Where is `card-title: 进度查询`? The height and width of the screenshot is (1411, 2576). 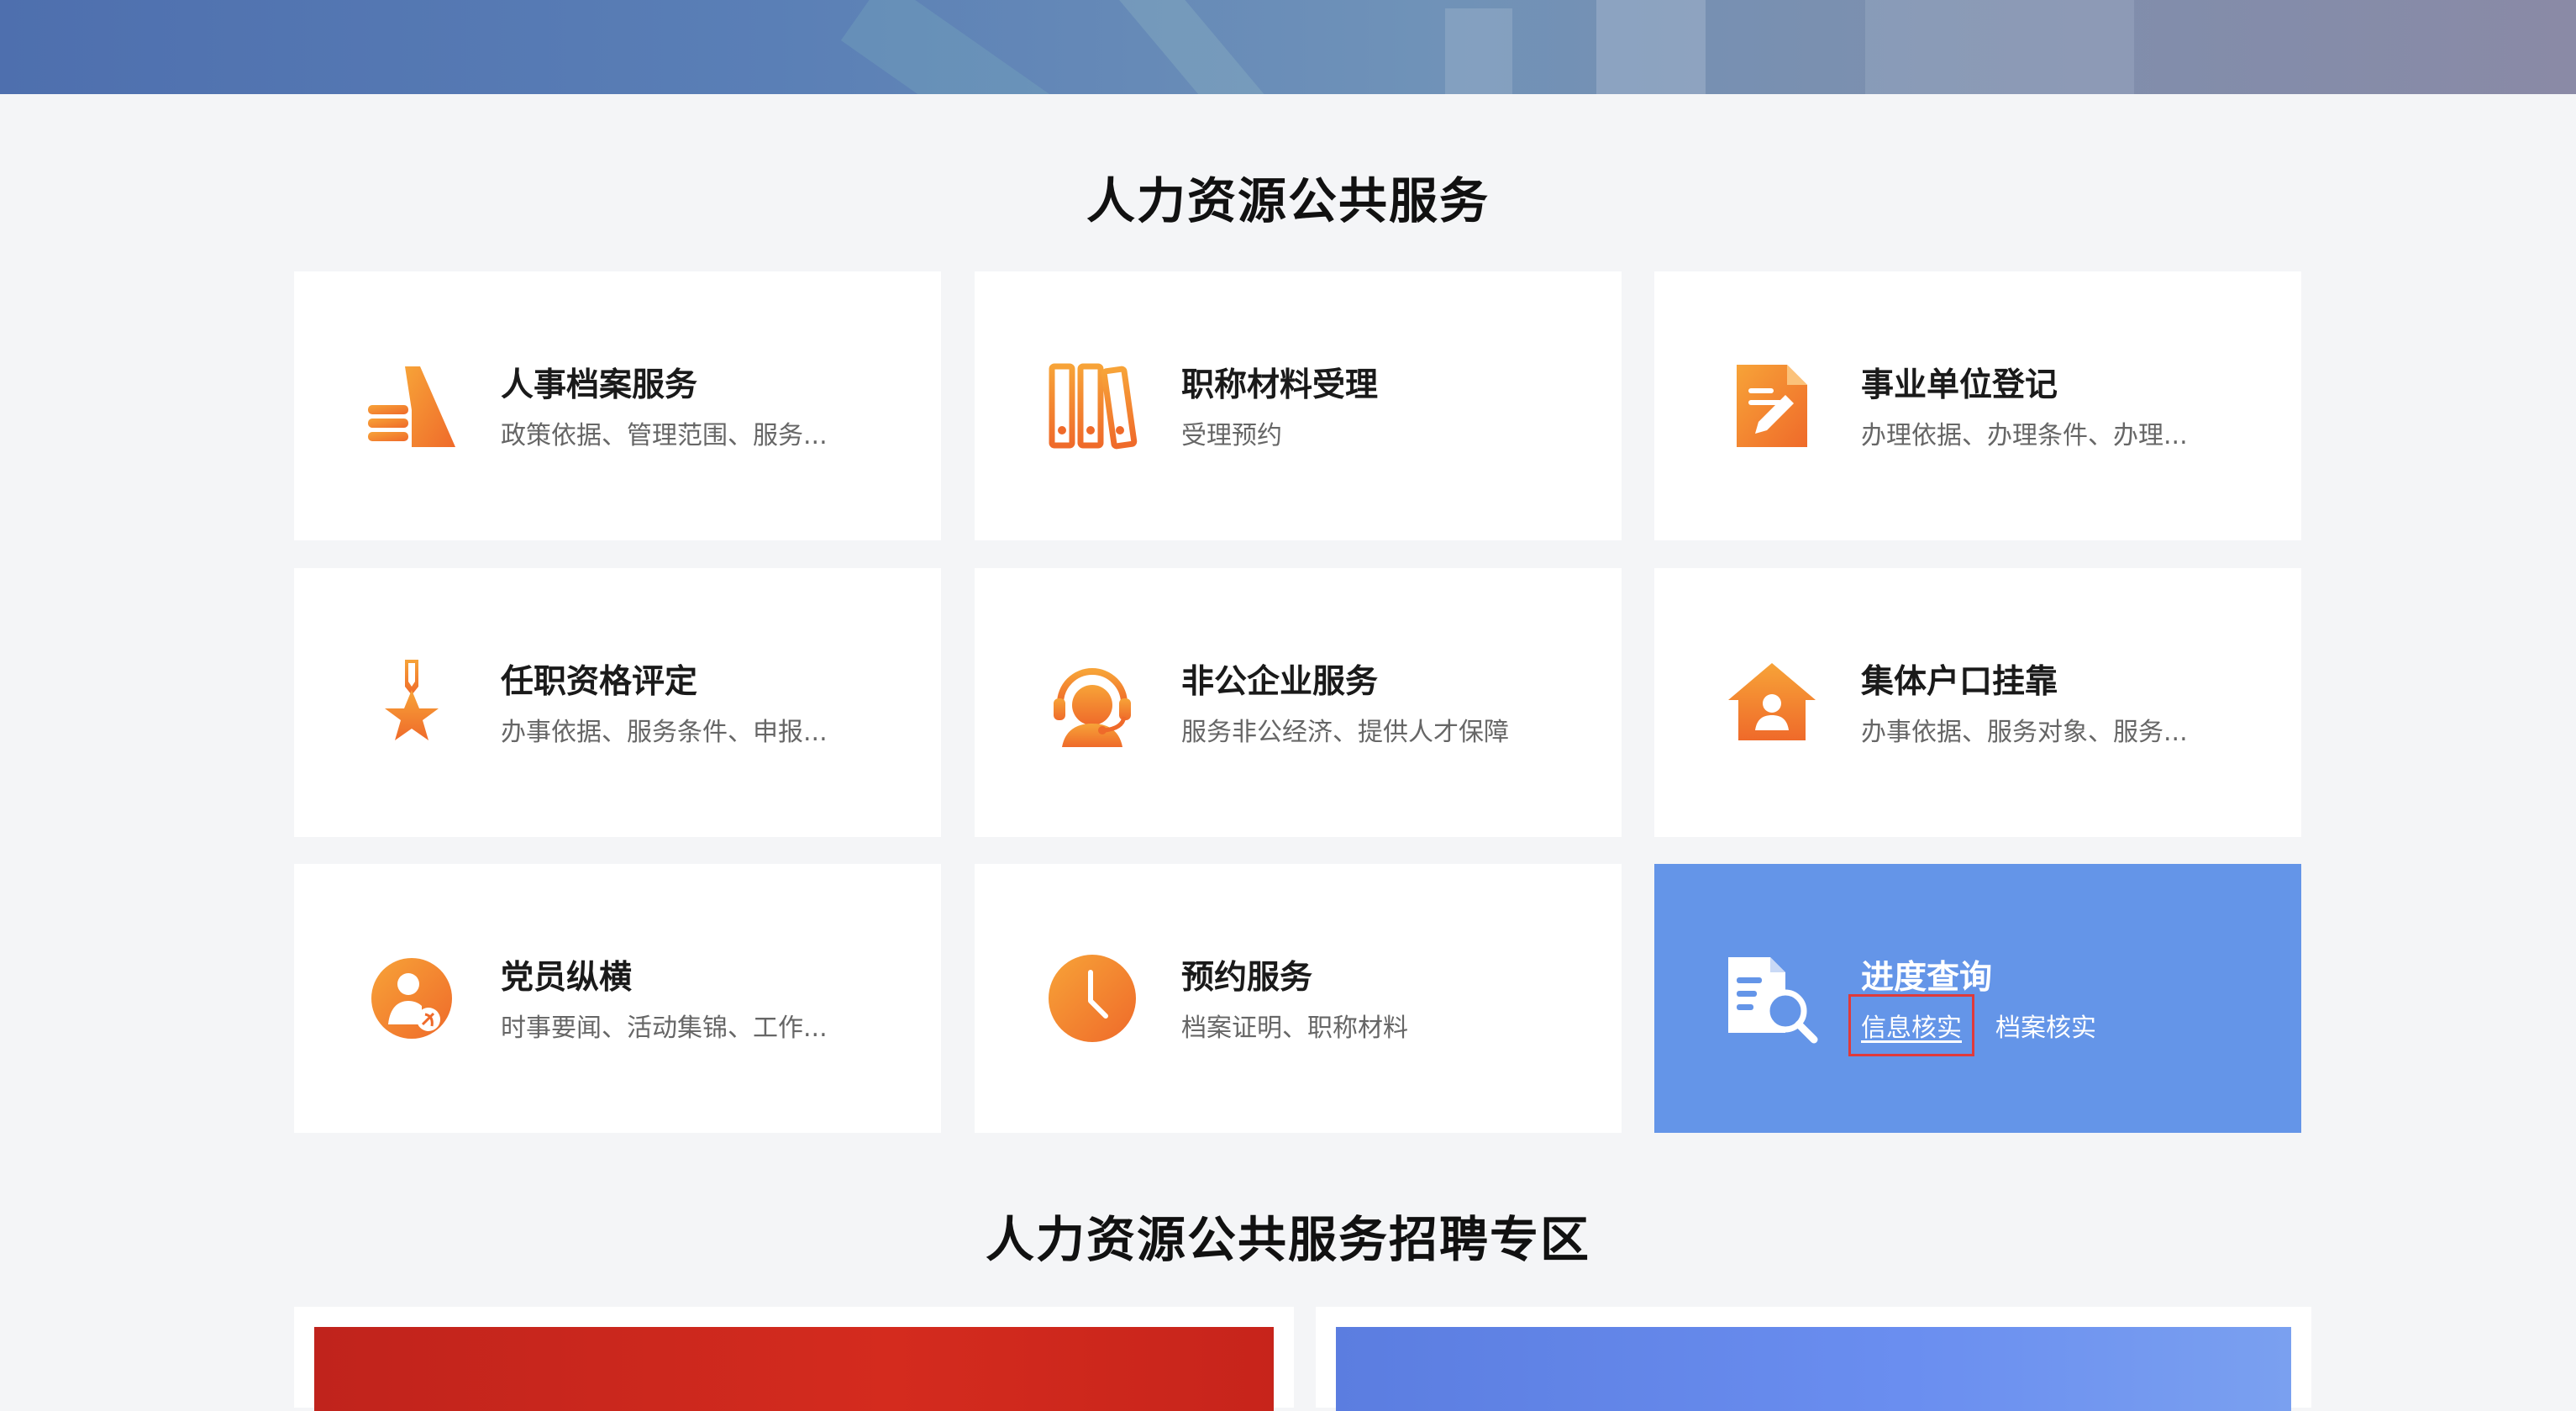
card-title: 进度查询 is located at coordinates (1927, 978).